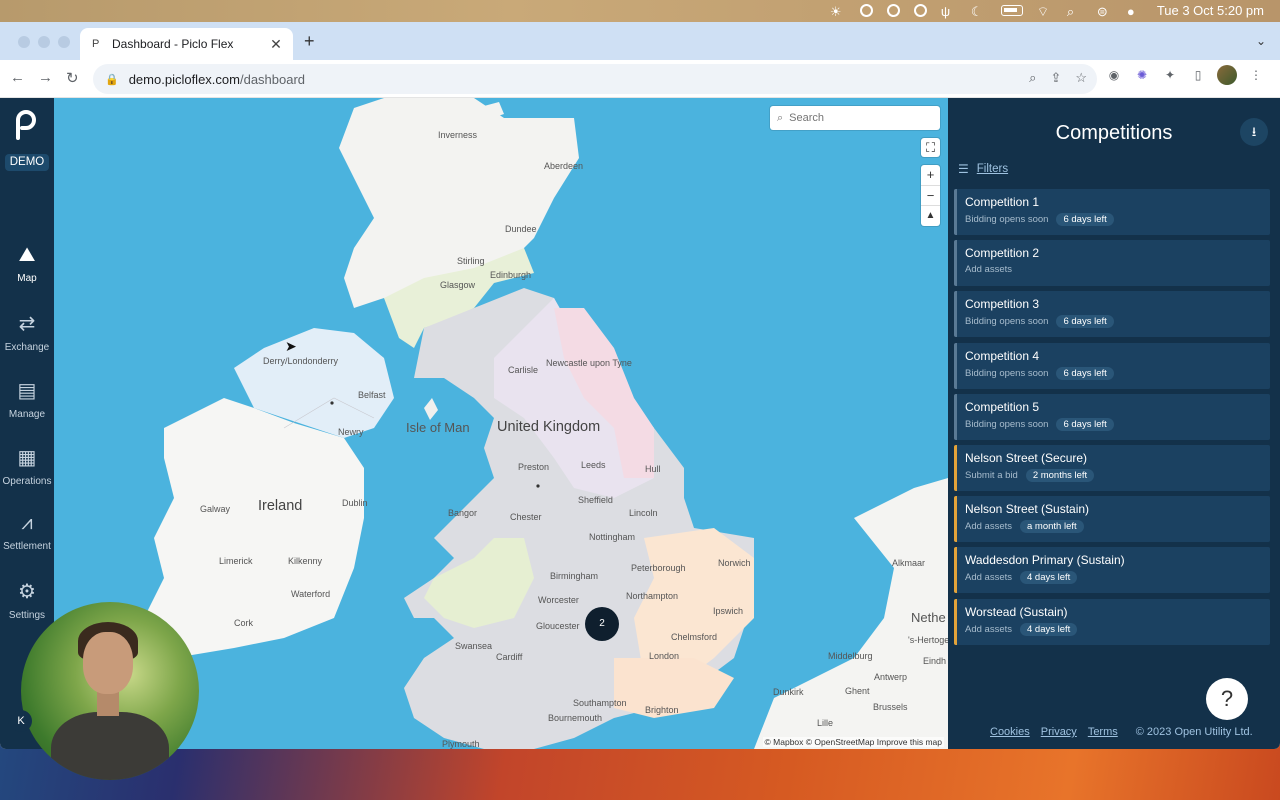 The image size is (1280, 800). Describe the element at coordinates (311, 594) in the screenshot. I see `map-label: Waterford` at that location.